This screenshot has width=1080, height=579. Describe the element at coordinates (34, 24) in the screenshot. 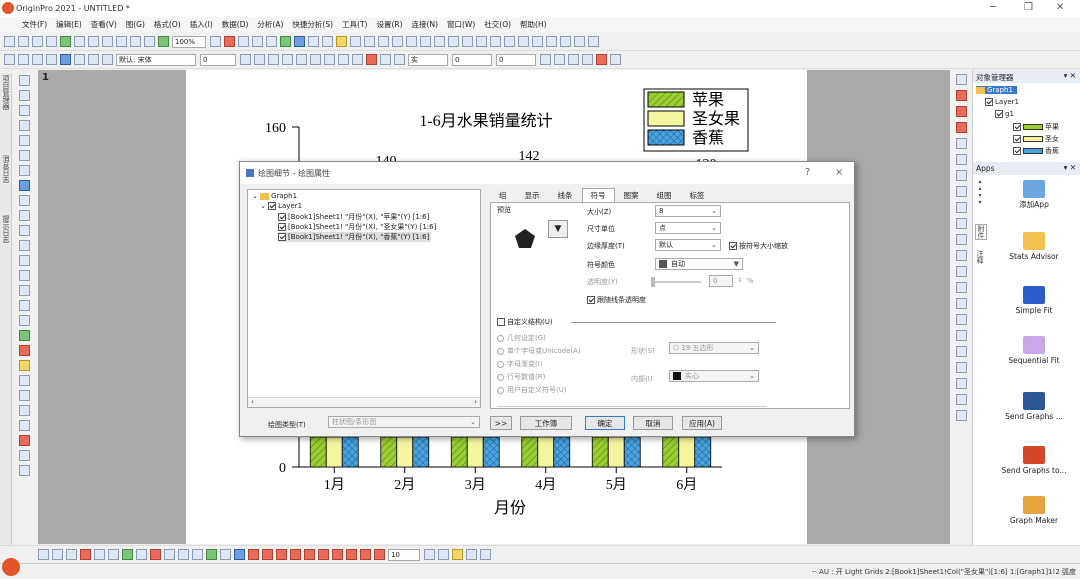

I see `menu-file: 文件(F)` at that location.